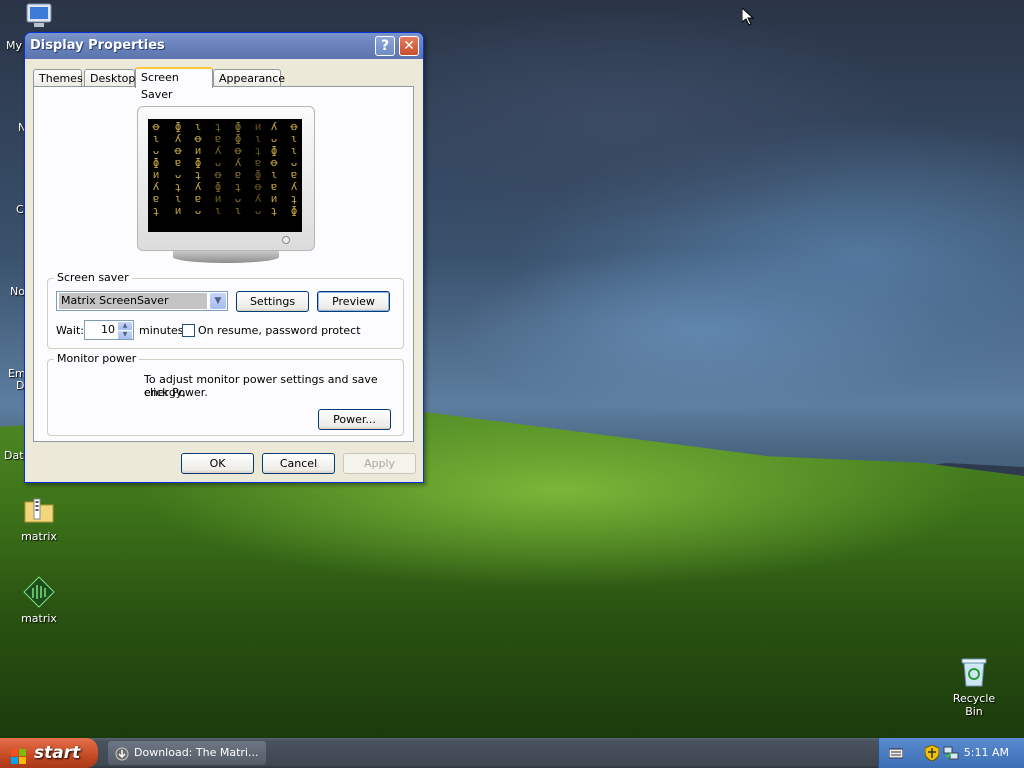 The image size is (1024, 775). What do you see at coordinates (198, 168) in the screenshot?
I see `matrix-column: ɩꝋᴎɸʇʎɐᴗ` at bounding box center [198, 168].